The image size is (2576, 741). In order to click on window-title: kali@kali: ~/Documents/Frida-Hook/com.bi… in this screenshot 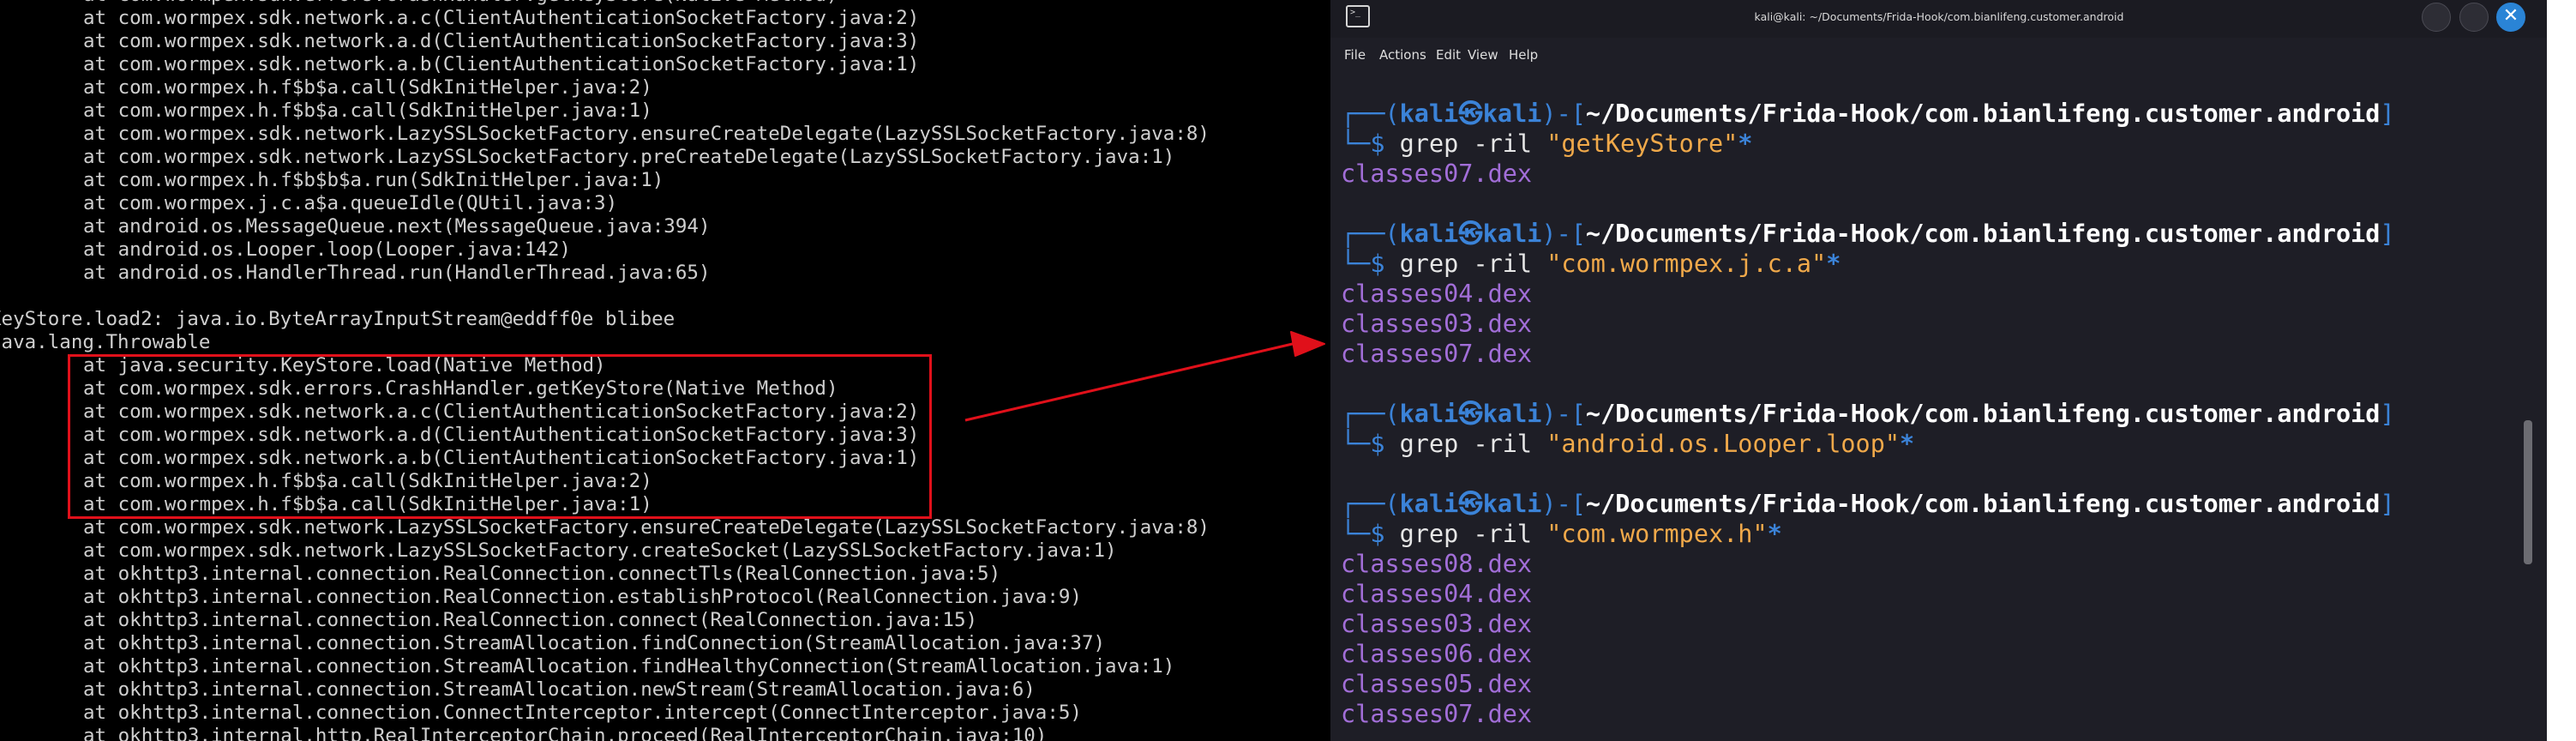, I will do `click(1939, 16)`.